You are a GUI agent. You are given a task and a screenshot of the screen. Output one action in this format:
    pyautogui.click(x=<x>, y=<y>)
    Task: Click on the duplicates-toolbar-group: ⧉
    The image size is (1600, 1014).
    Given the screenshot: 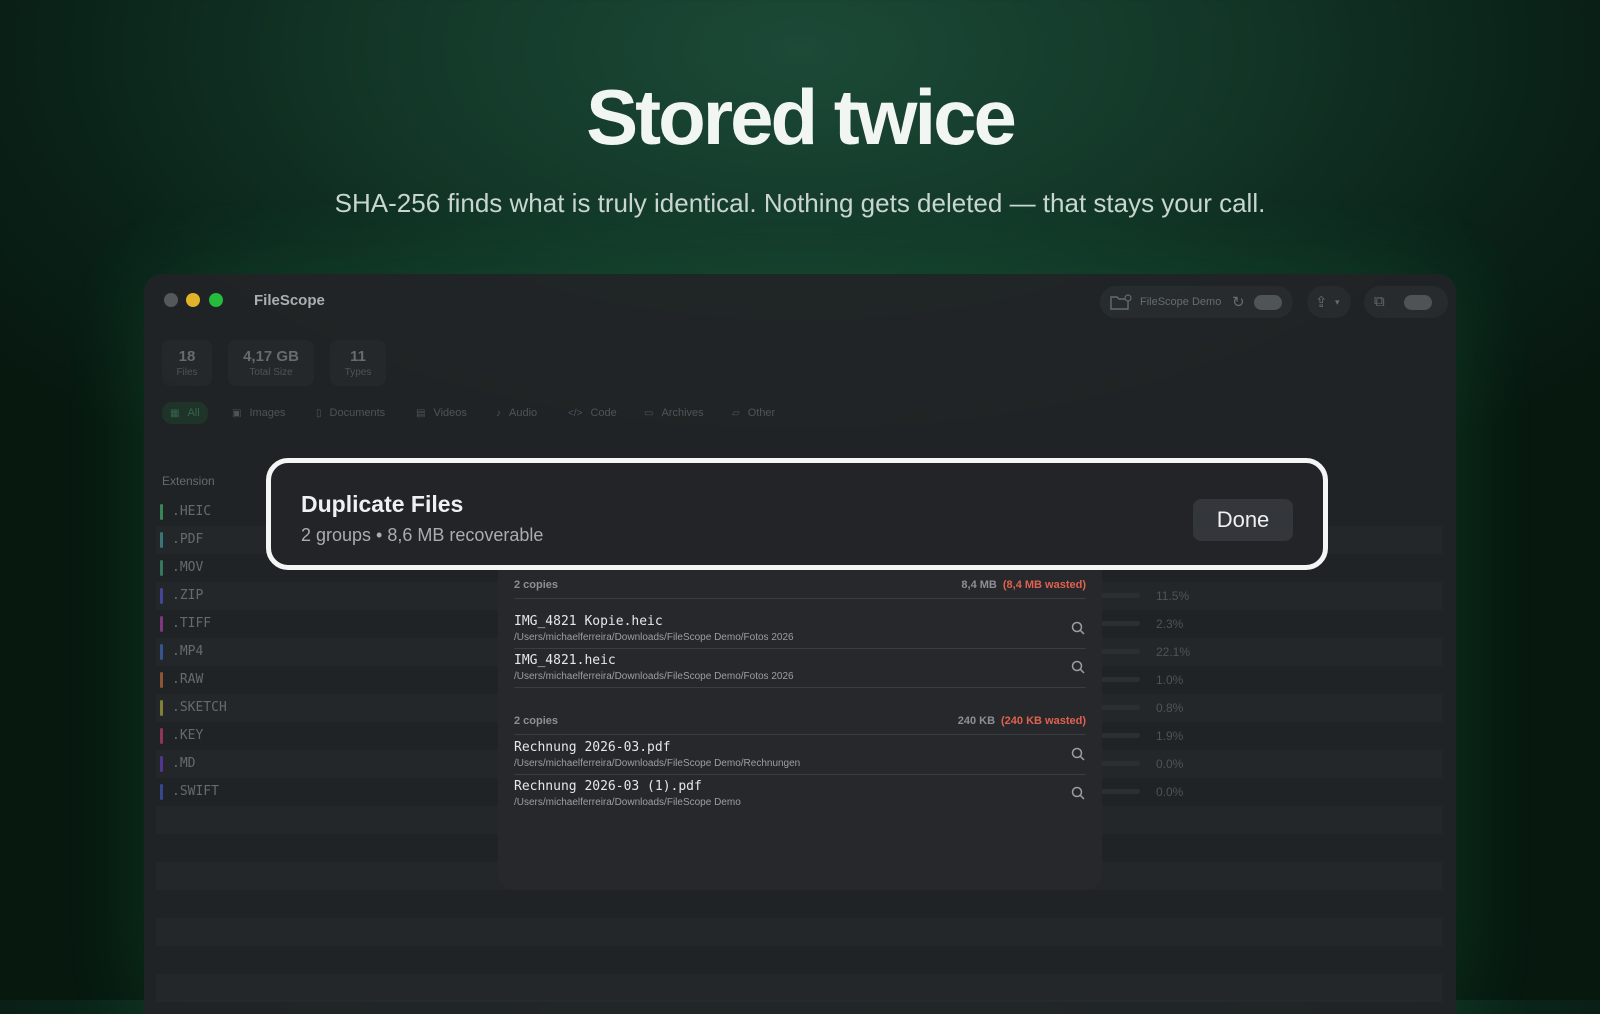 What is the action you would take?
    pyautogui.click(x=1406, y=302)
    